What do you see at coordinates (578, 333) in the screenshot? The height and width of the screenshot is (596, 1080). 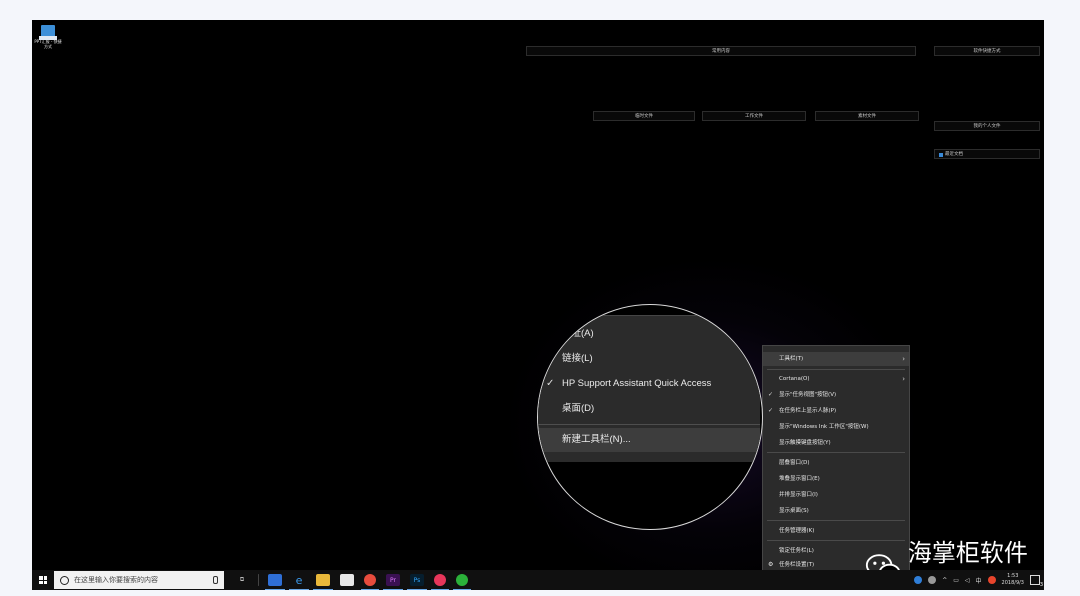 I see `submenu-item-address-label: 地址(A)` at bounding box center [578, 333].